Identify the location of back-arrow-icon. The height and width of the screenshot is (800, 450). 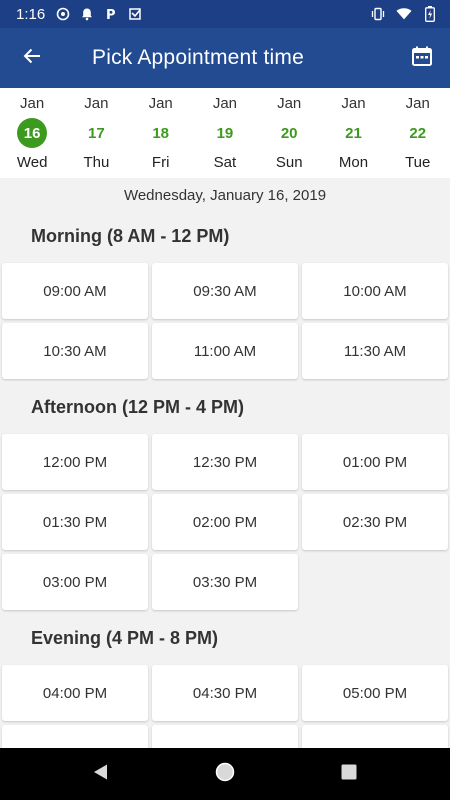
(32, 58).